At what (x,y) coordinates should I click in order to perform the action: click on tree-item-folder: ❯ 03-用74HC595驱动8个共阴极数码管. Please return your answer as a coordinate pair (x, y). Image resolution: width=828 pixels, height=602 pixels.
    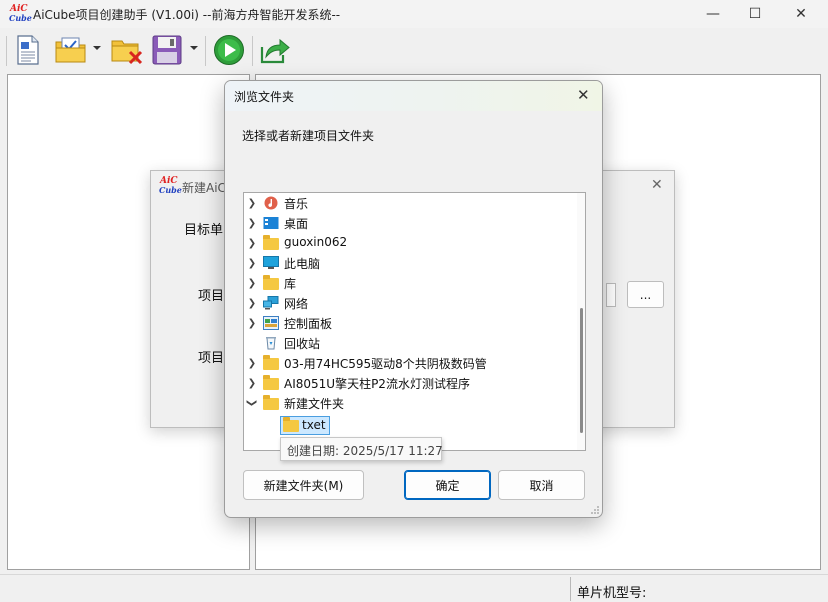
    Looking at the image, I should click on (409, 363).